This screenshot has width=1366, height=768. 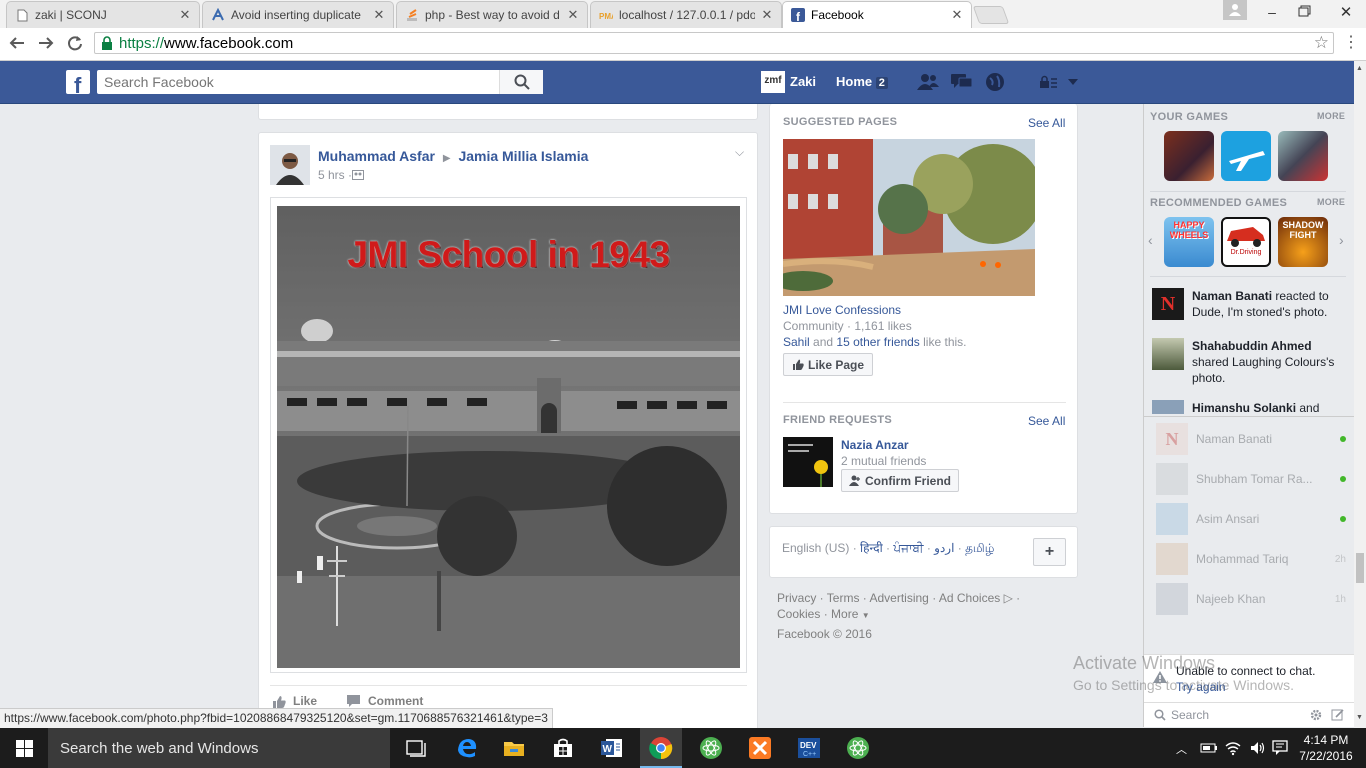 I want to click on language-hindi: हिन्दी, so click(x=871, y=548).